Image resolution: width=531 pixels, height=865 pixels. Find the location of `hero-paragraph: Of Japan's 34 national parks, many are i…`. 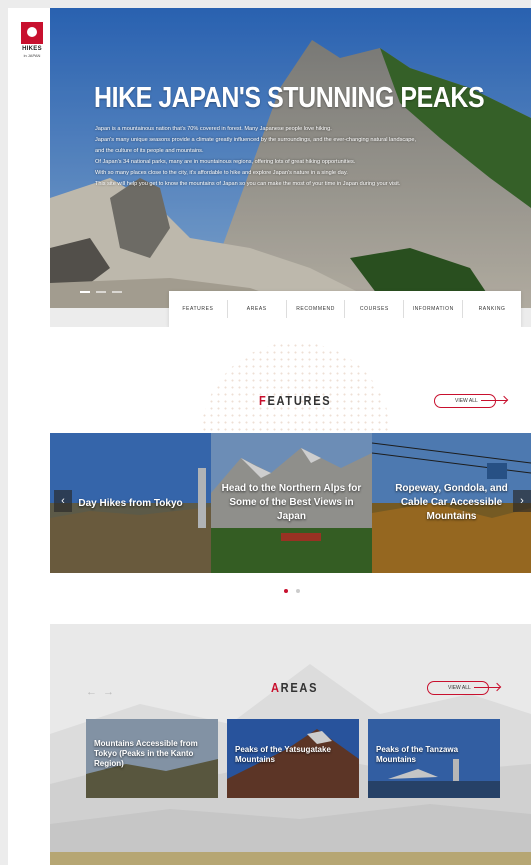

hero-paragraph: Of Japan's 34 national parks, many are i… is located at coordinates (225, 162).